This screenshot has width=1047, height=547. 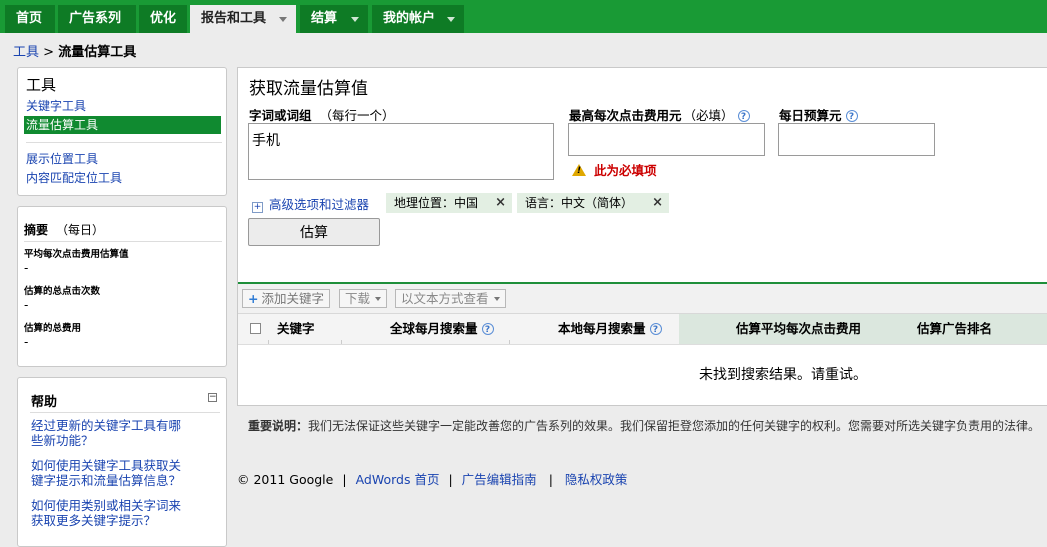 I want to click on copyright: © 2011 Google, so click(x=285, y=479).